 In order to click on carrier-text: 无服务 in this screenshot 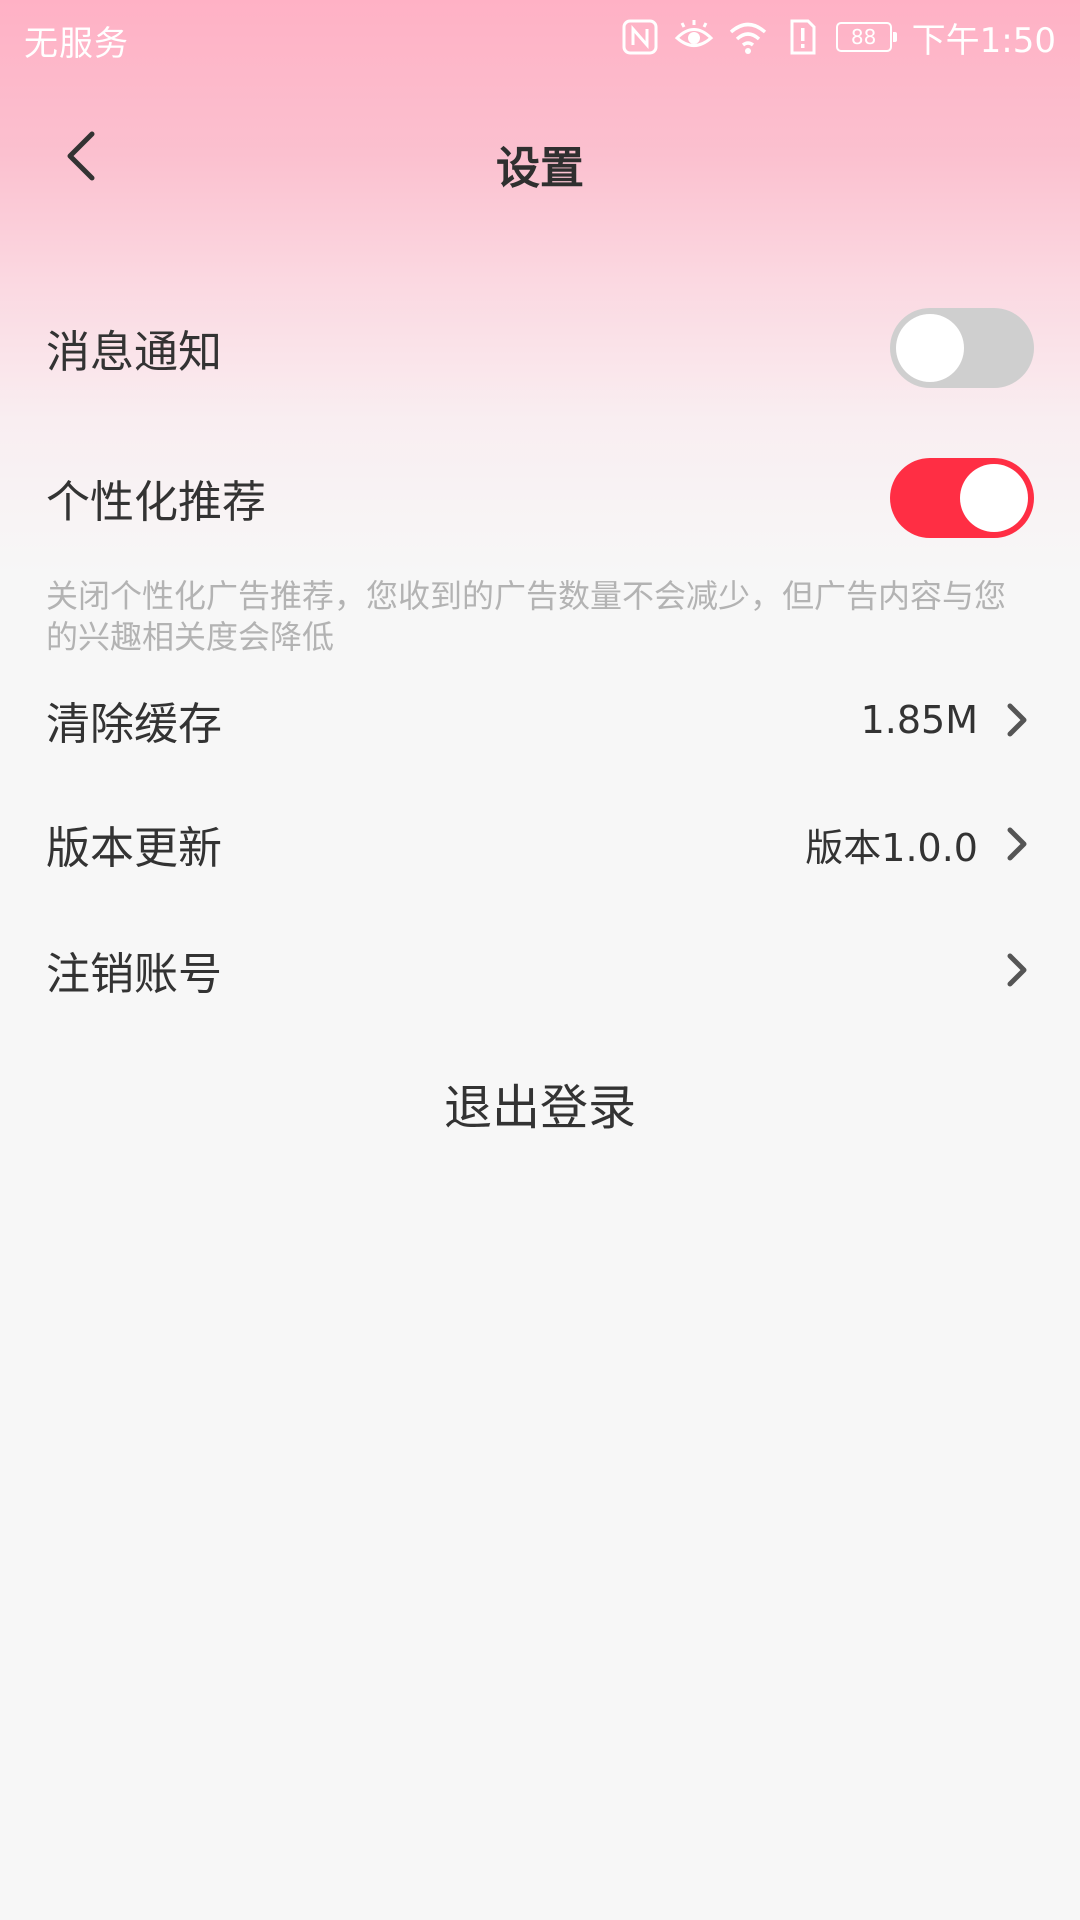, I will do `click(76, 44)`.